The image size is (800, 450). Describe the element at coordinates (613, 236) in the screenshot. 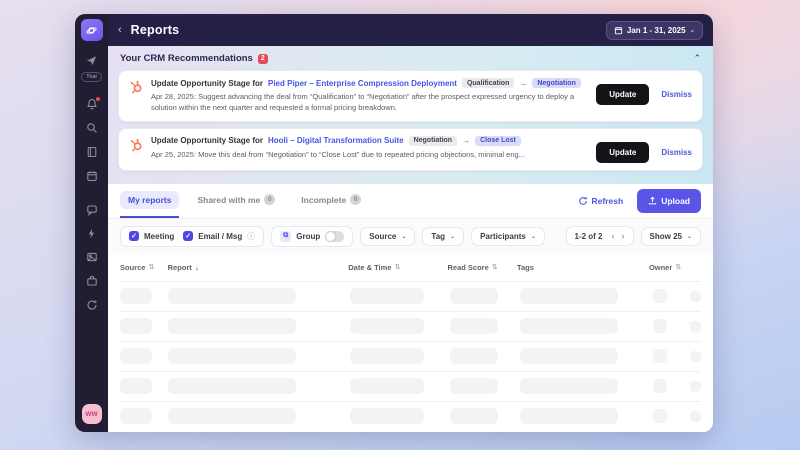

I see `prev-page-button: ‹` at that location.